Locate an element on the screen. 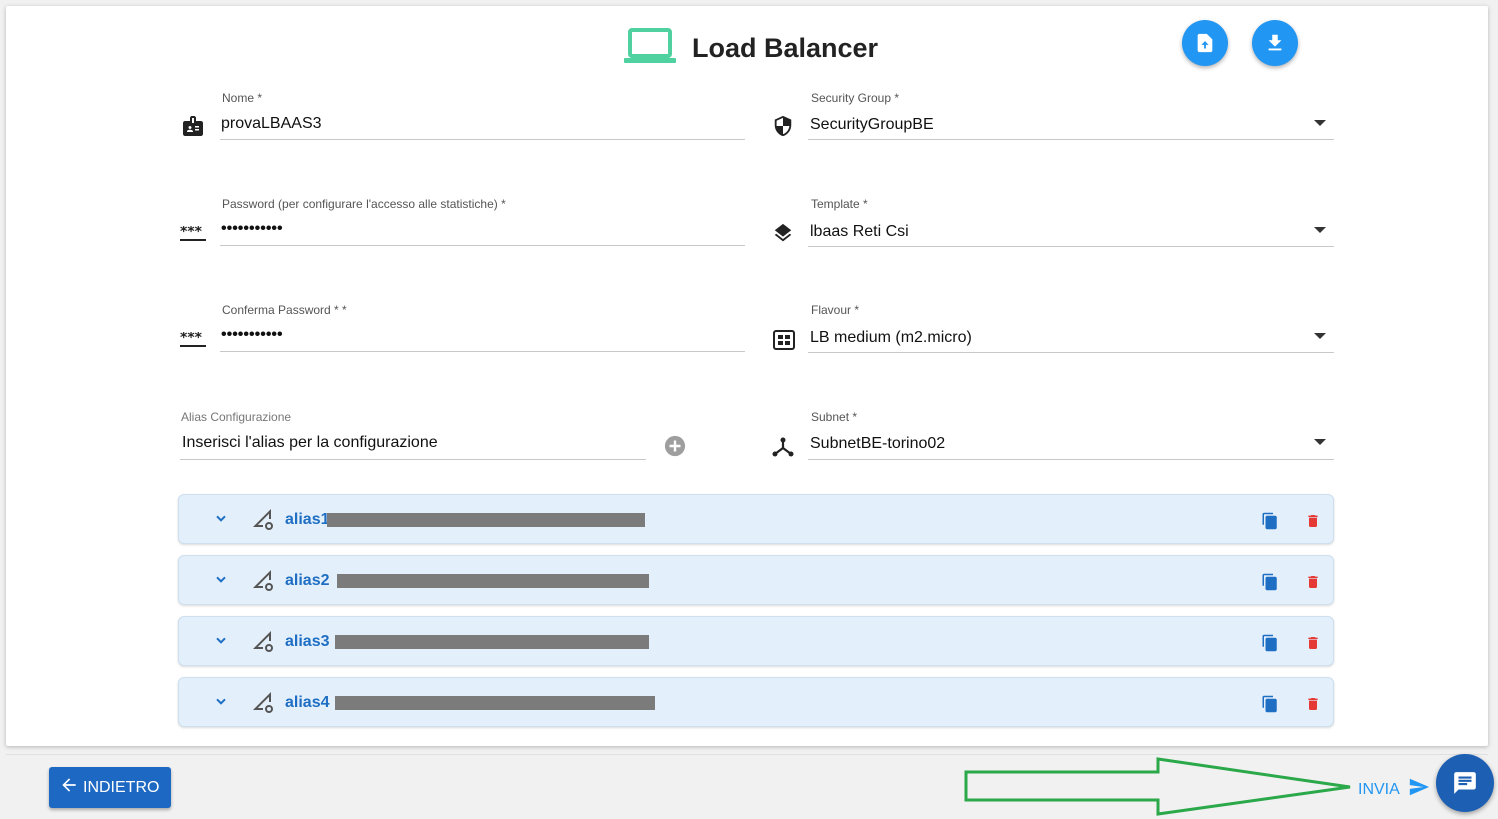  alias-name: alias1 is located at coordinates (307, 519).